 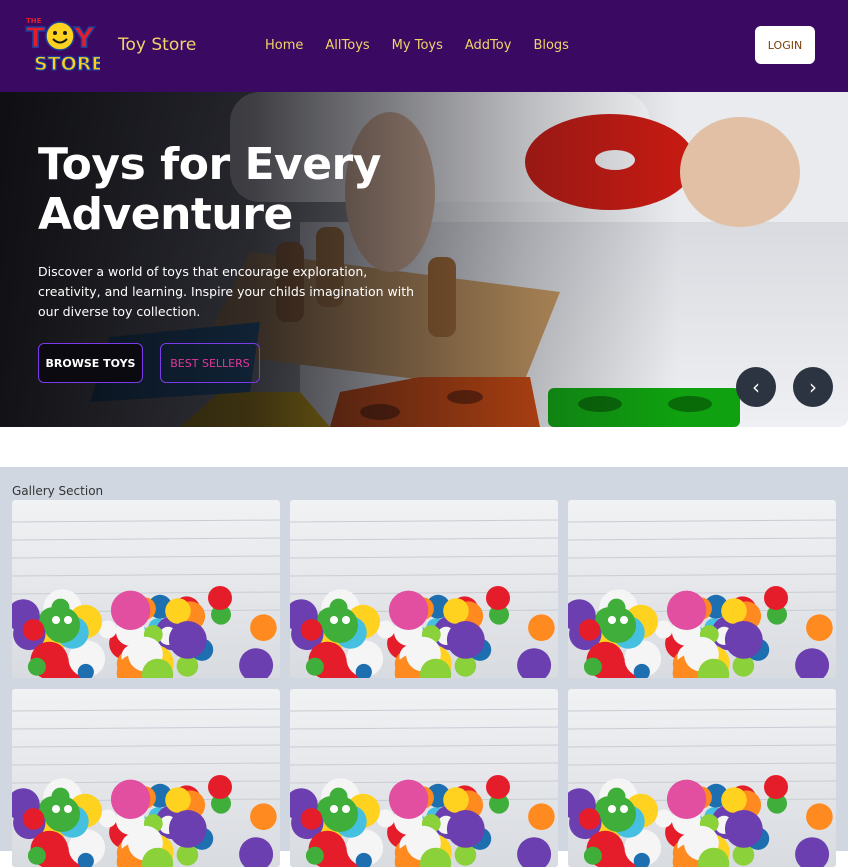 What do you see at coordinates (417, 45) in the screenshot?
I see `nav-my-toys: My Toys` at bounding box center [417, 45].